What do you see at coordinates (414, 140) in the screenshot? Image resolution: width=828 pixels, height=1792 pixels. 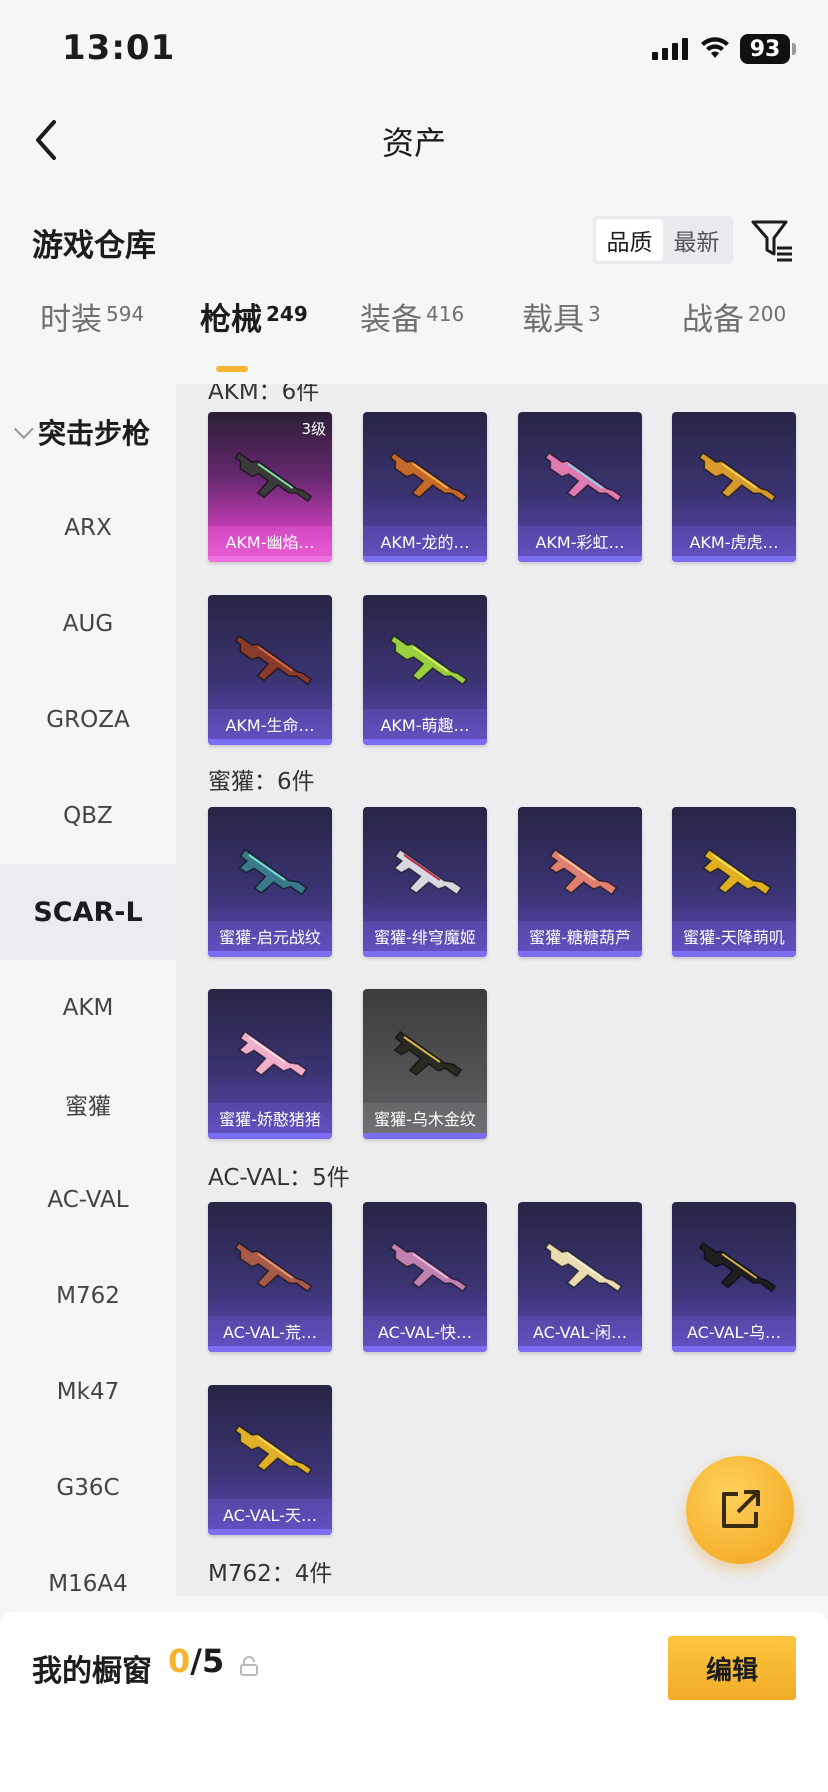 I see `nav-bar: 资产` at bounding box center [414, 140].